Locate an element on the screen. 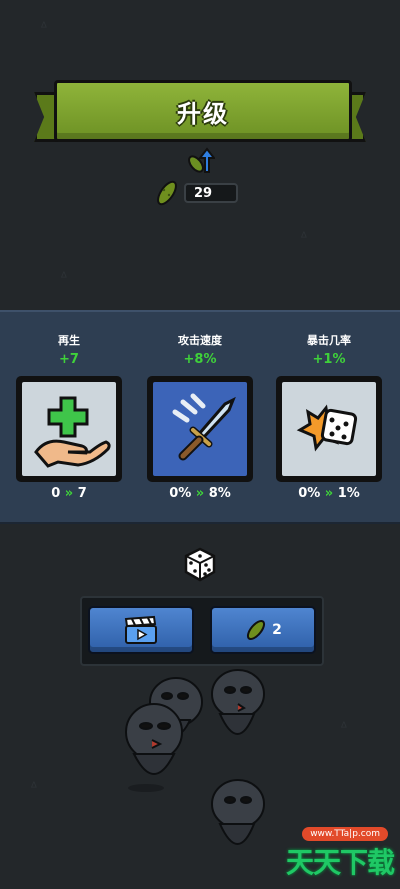 This screenshot has width=400, height=889. stat-range: 0 » 7 is located at coordinates (69, 493).